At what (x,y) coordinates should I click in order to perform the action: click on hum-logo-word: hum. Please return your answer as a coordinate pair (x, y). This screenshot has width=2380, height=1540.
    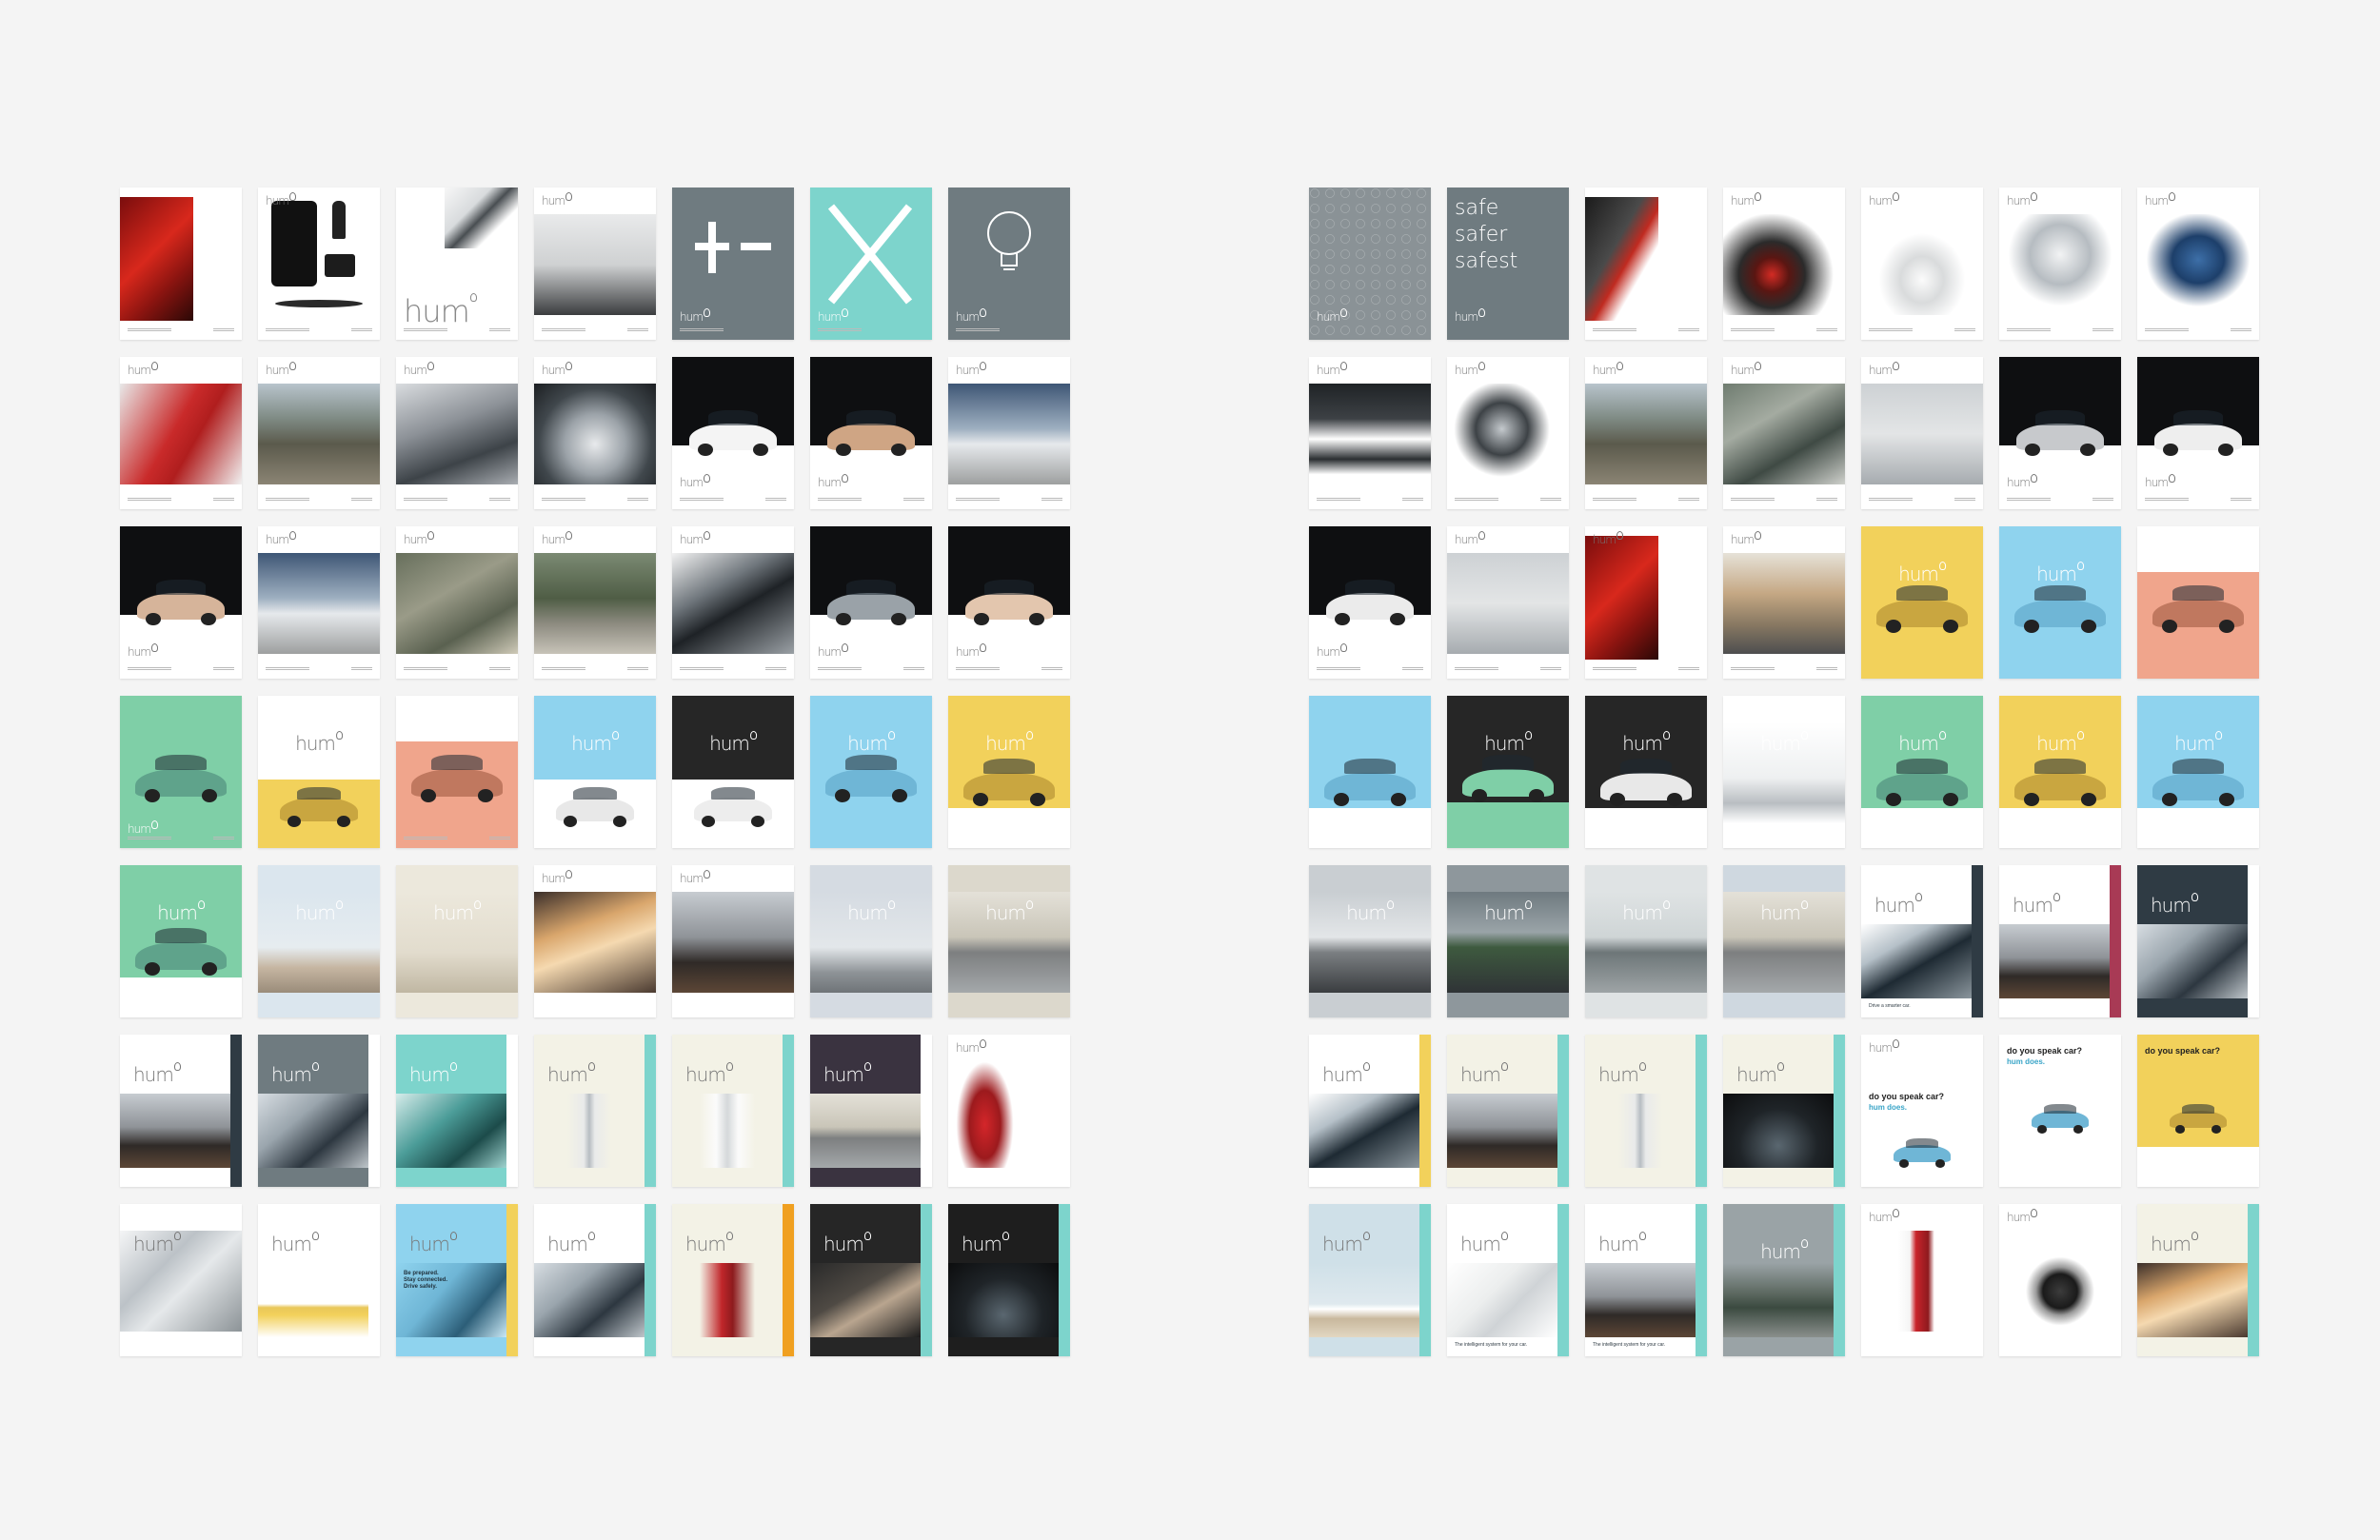
    Looking at the image, I should click on (1328, 652).